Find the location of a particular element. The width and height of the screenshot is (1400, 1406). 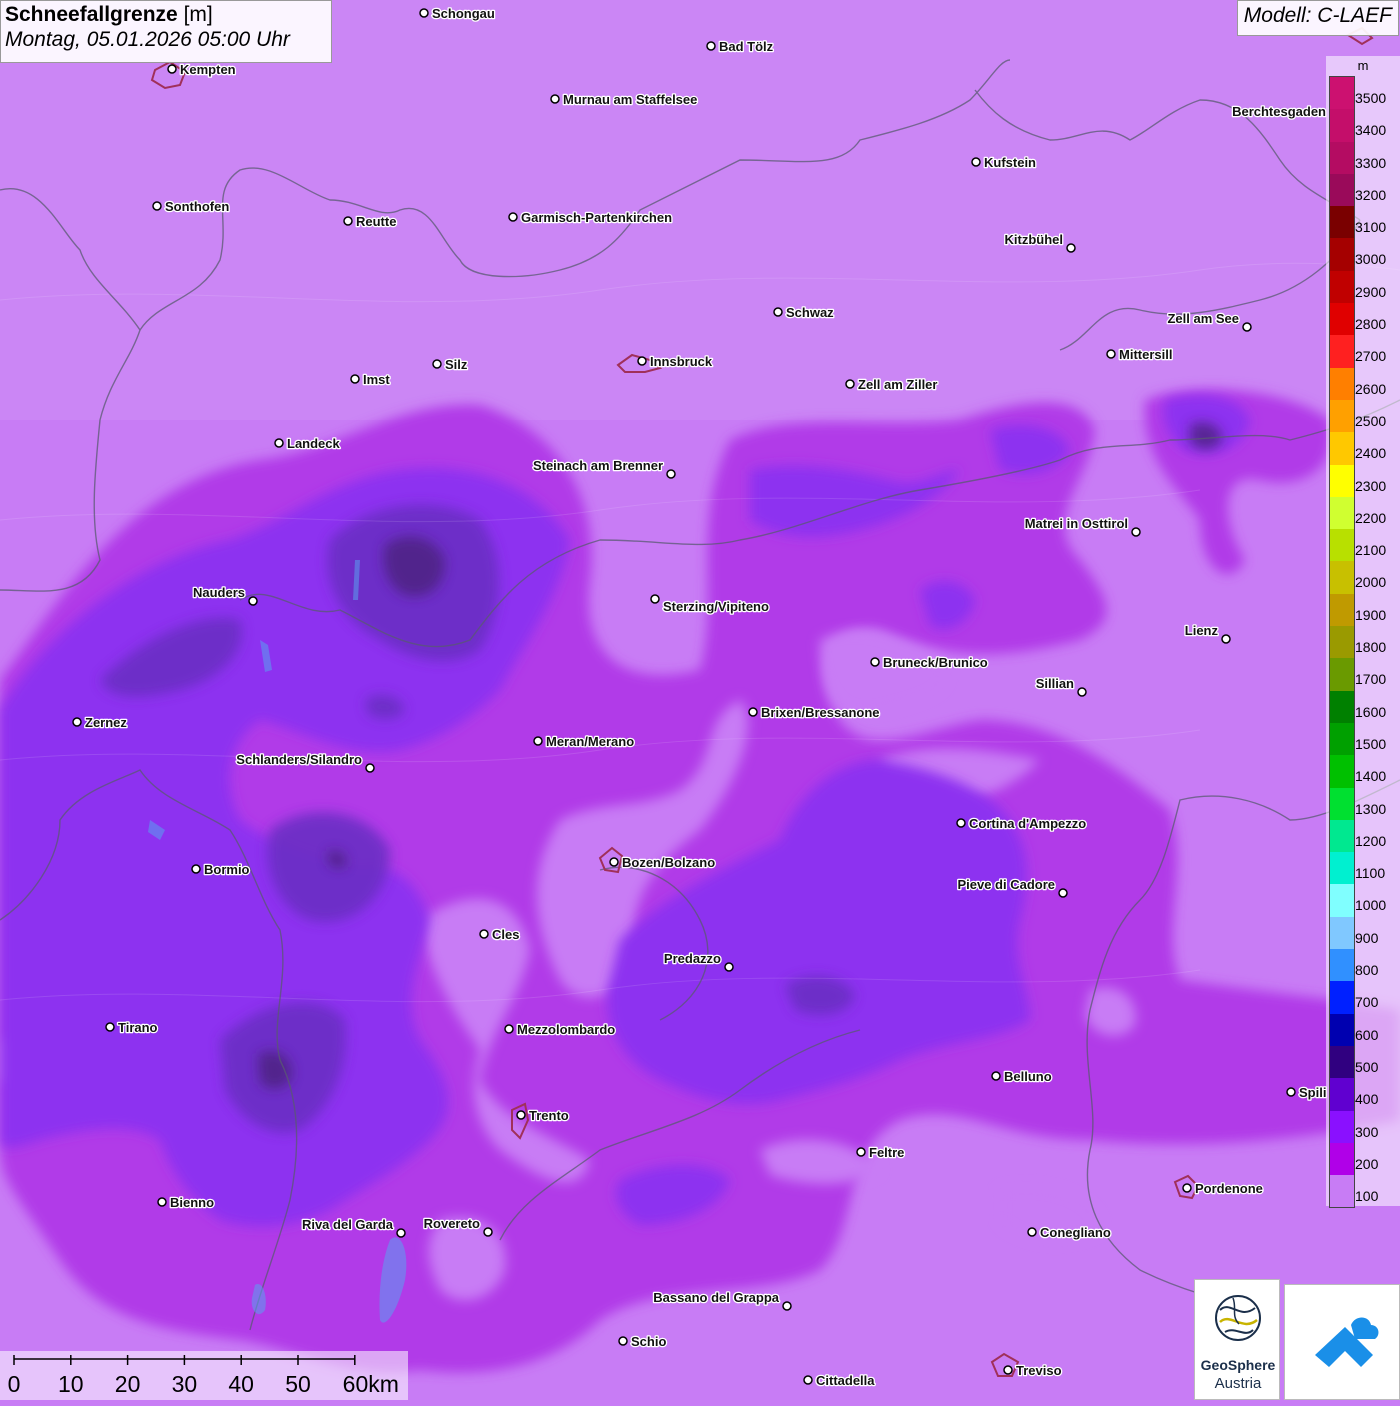

city-label: Kufstein is located at coordinates (1010, 162).